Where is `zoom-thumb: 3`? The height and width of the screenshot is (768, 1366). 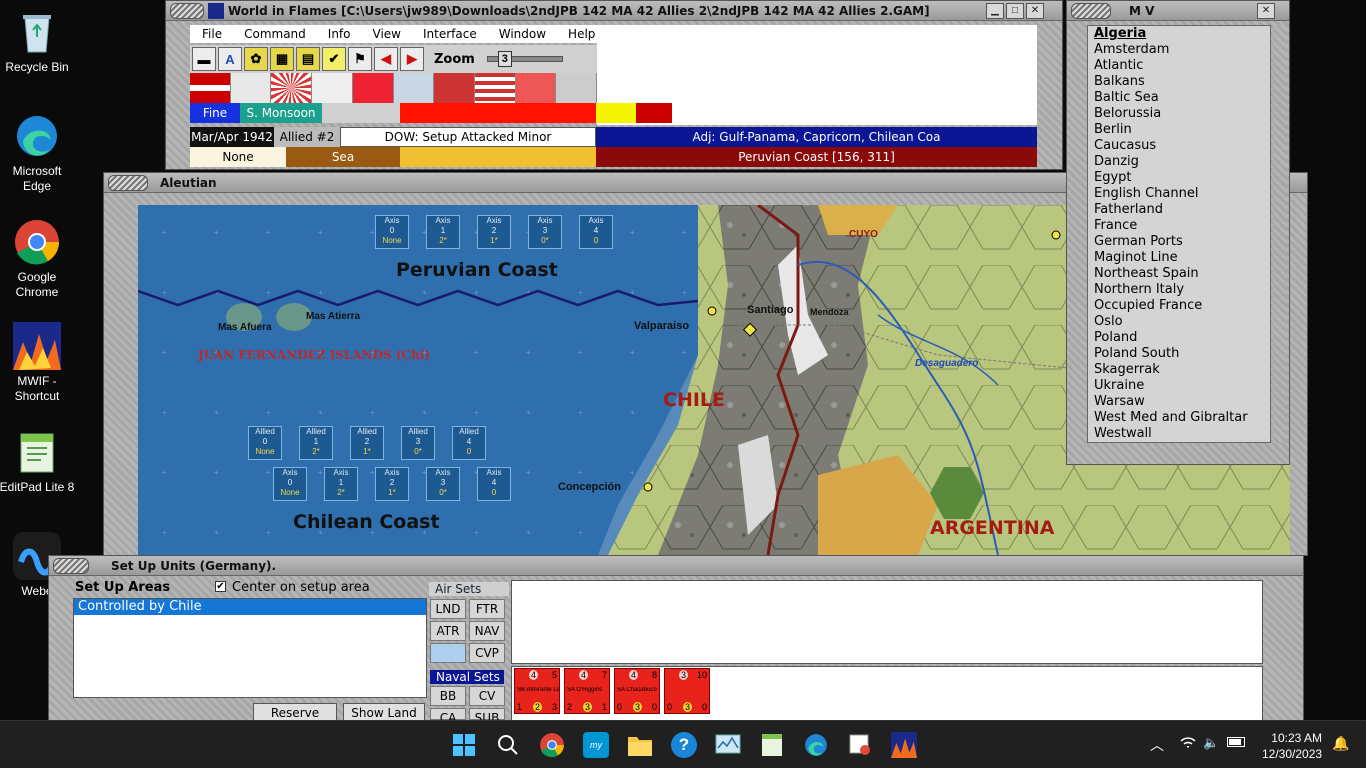 zoom-thumb: 3 is located at coordinates (504, 59).